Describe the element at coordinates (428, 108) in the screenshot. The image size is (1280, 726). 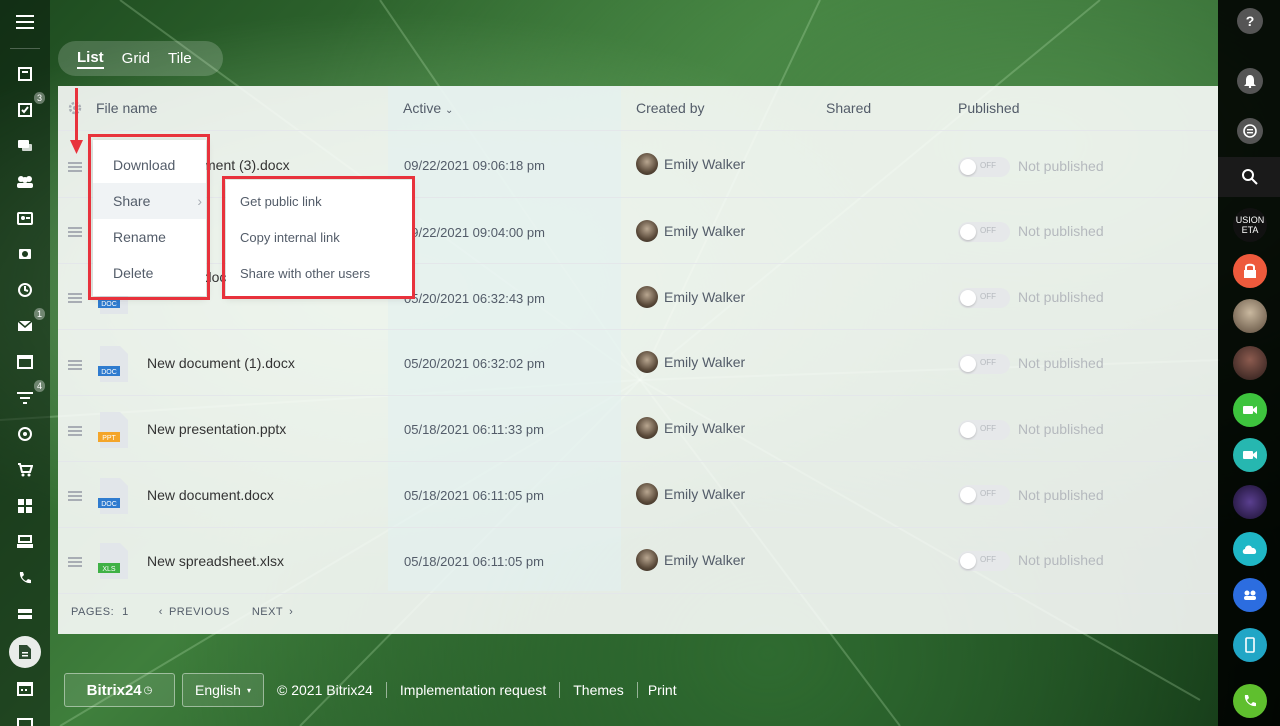
I see `header-active: Active ⌄` at that location.